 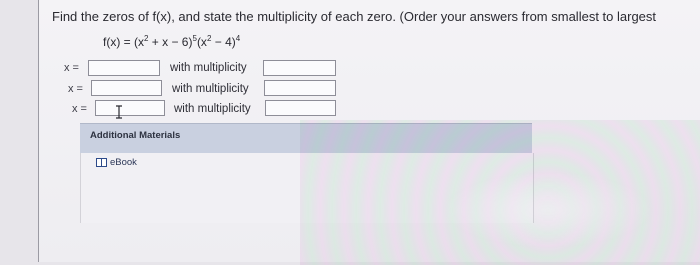 What do you see at coordinates (135, 135) in the screenshot?
I see `additional-materials-title: Additional Materials` at bounding box center [135, 135].